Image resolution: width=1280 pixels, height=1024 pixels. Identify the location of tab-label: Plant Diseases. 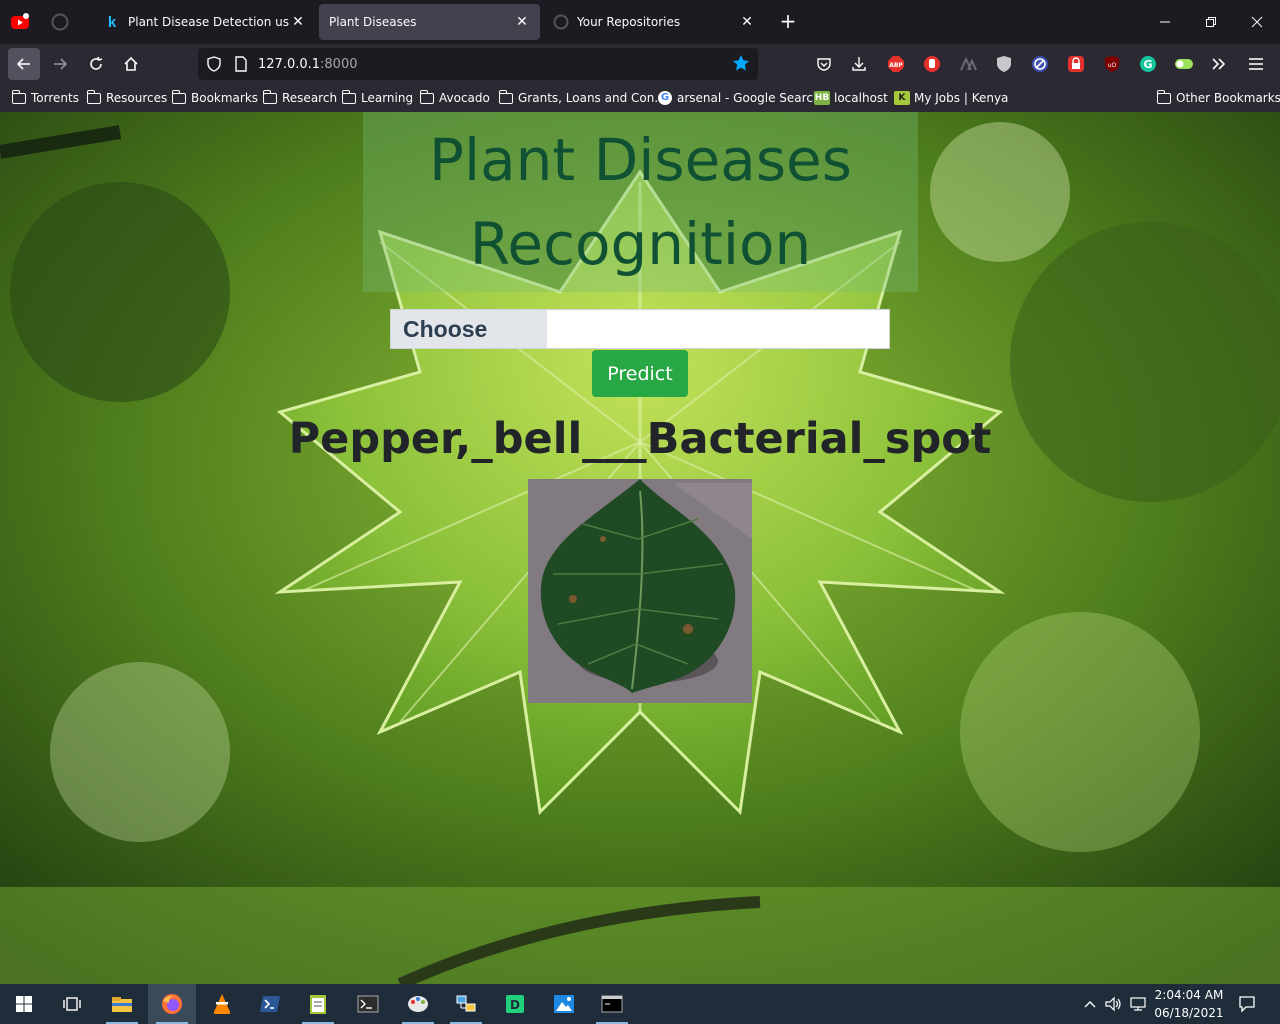
(373, 22).